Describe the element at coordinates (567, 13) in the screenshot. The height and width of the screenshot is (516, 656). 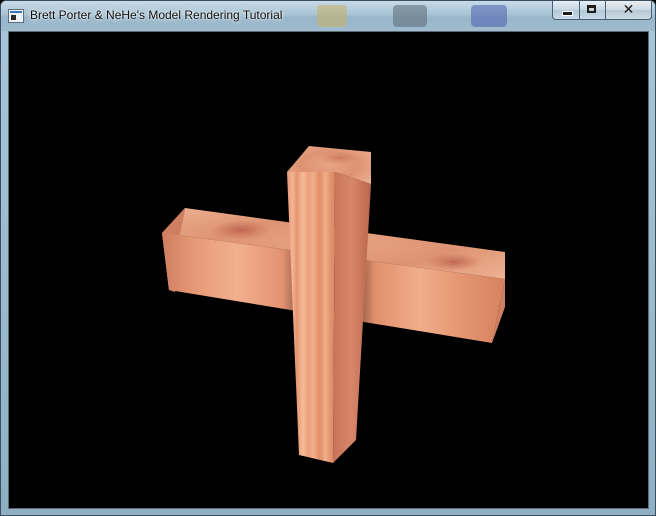
I see `minimize-icon` at that location.